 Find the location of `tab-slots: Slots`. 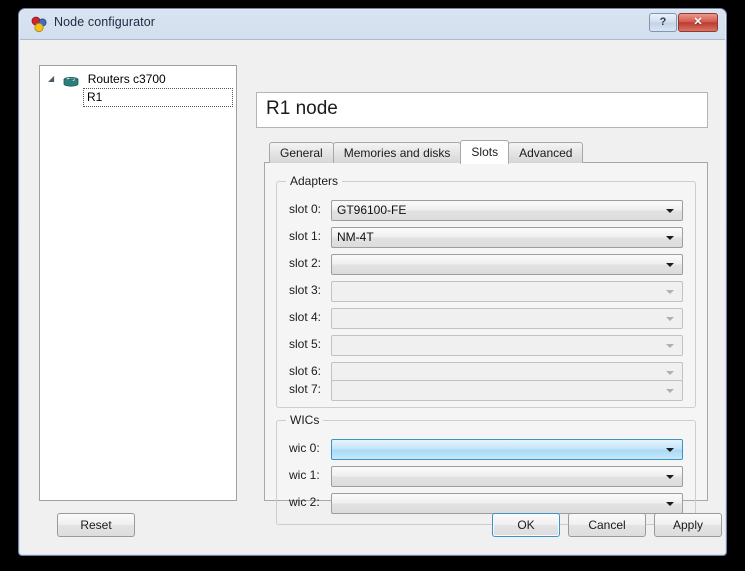

tab-slots: Slots is located at coordinates (485, 152).